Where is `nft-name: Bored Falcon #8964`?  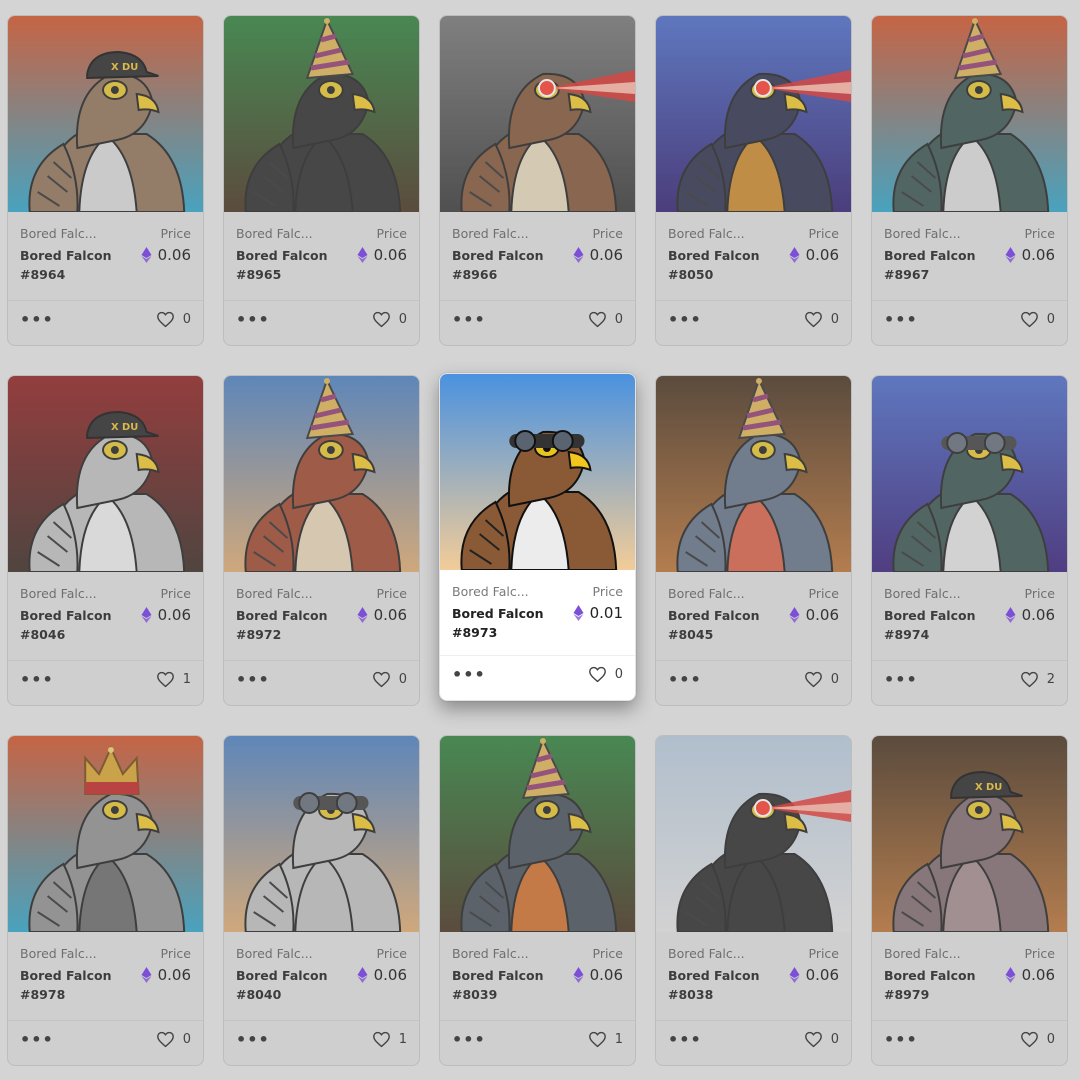 nft-name: Bored Falcon #8964 is located at coordinates (75, 265).